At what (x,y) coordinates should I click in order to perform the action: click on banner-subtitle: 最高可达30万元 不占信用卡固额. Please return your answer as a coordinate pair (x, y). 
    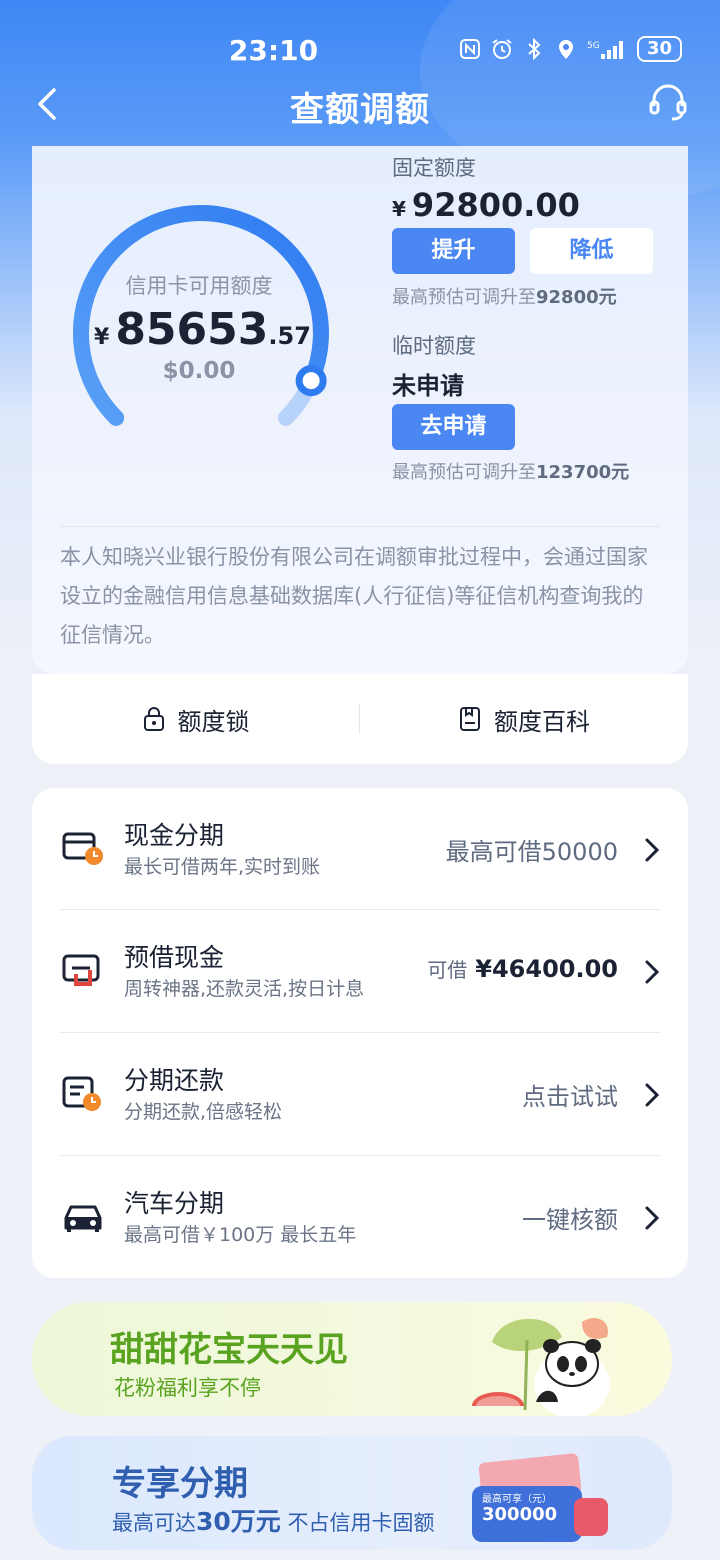
    Looking at the image, I should click on (273, 1520).